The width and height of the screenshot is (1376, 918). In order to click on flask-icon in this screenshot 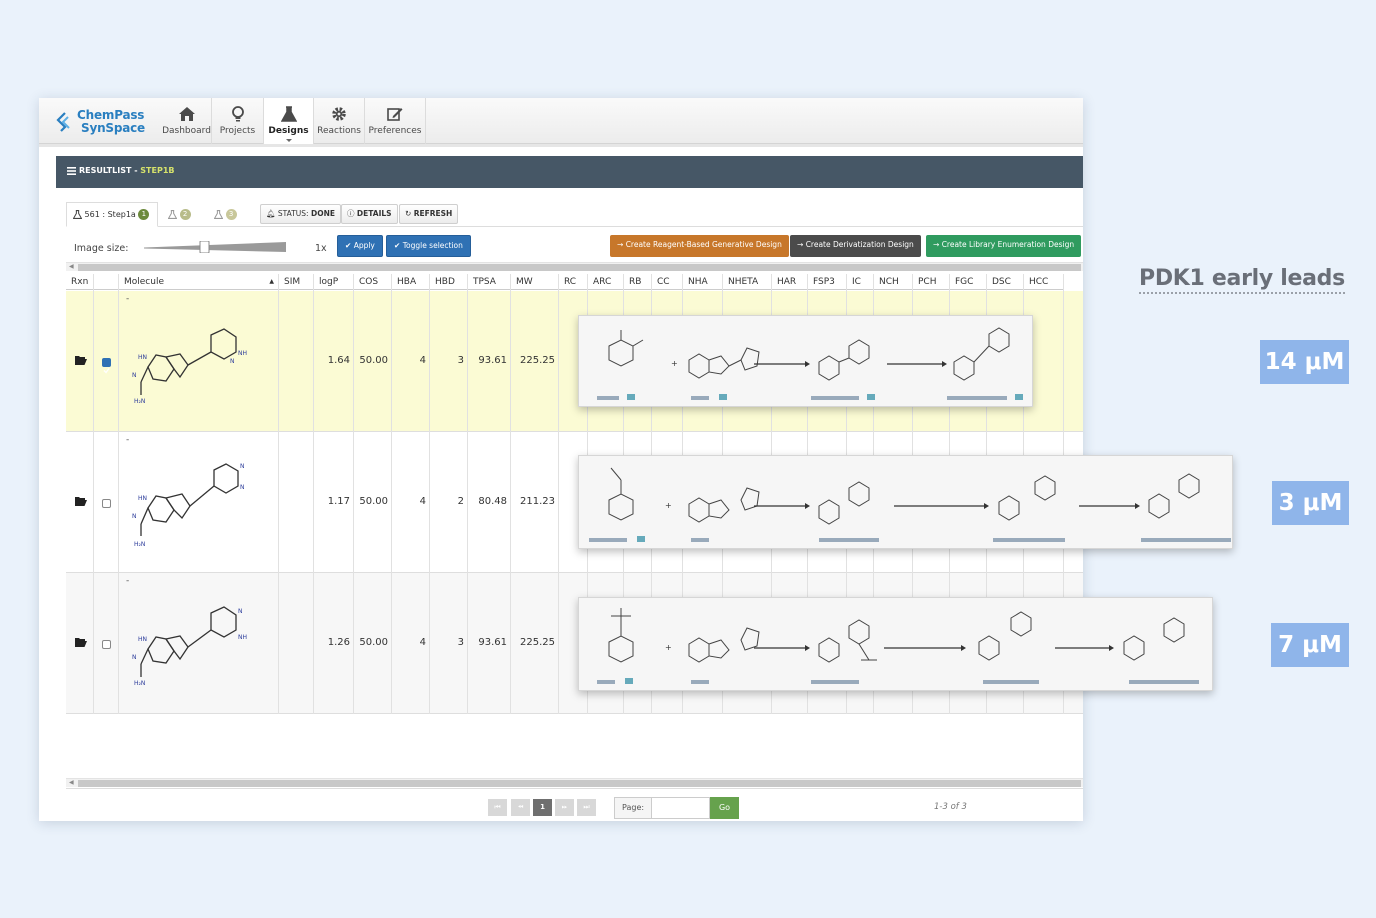, I will do `click(218, 214)`.